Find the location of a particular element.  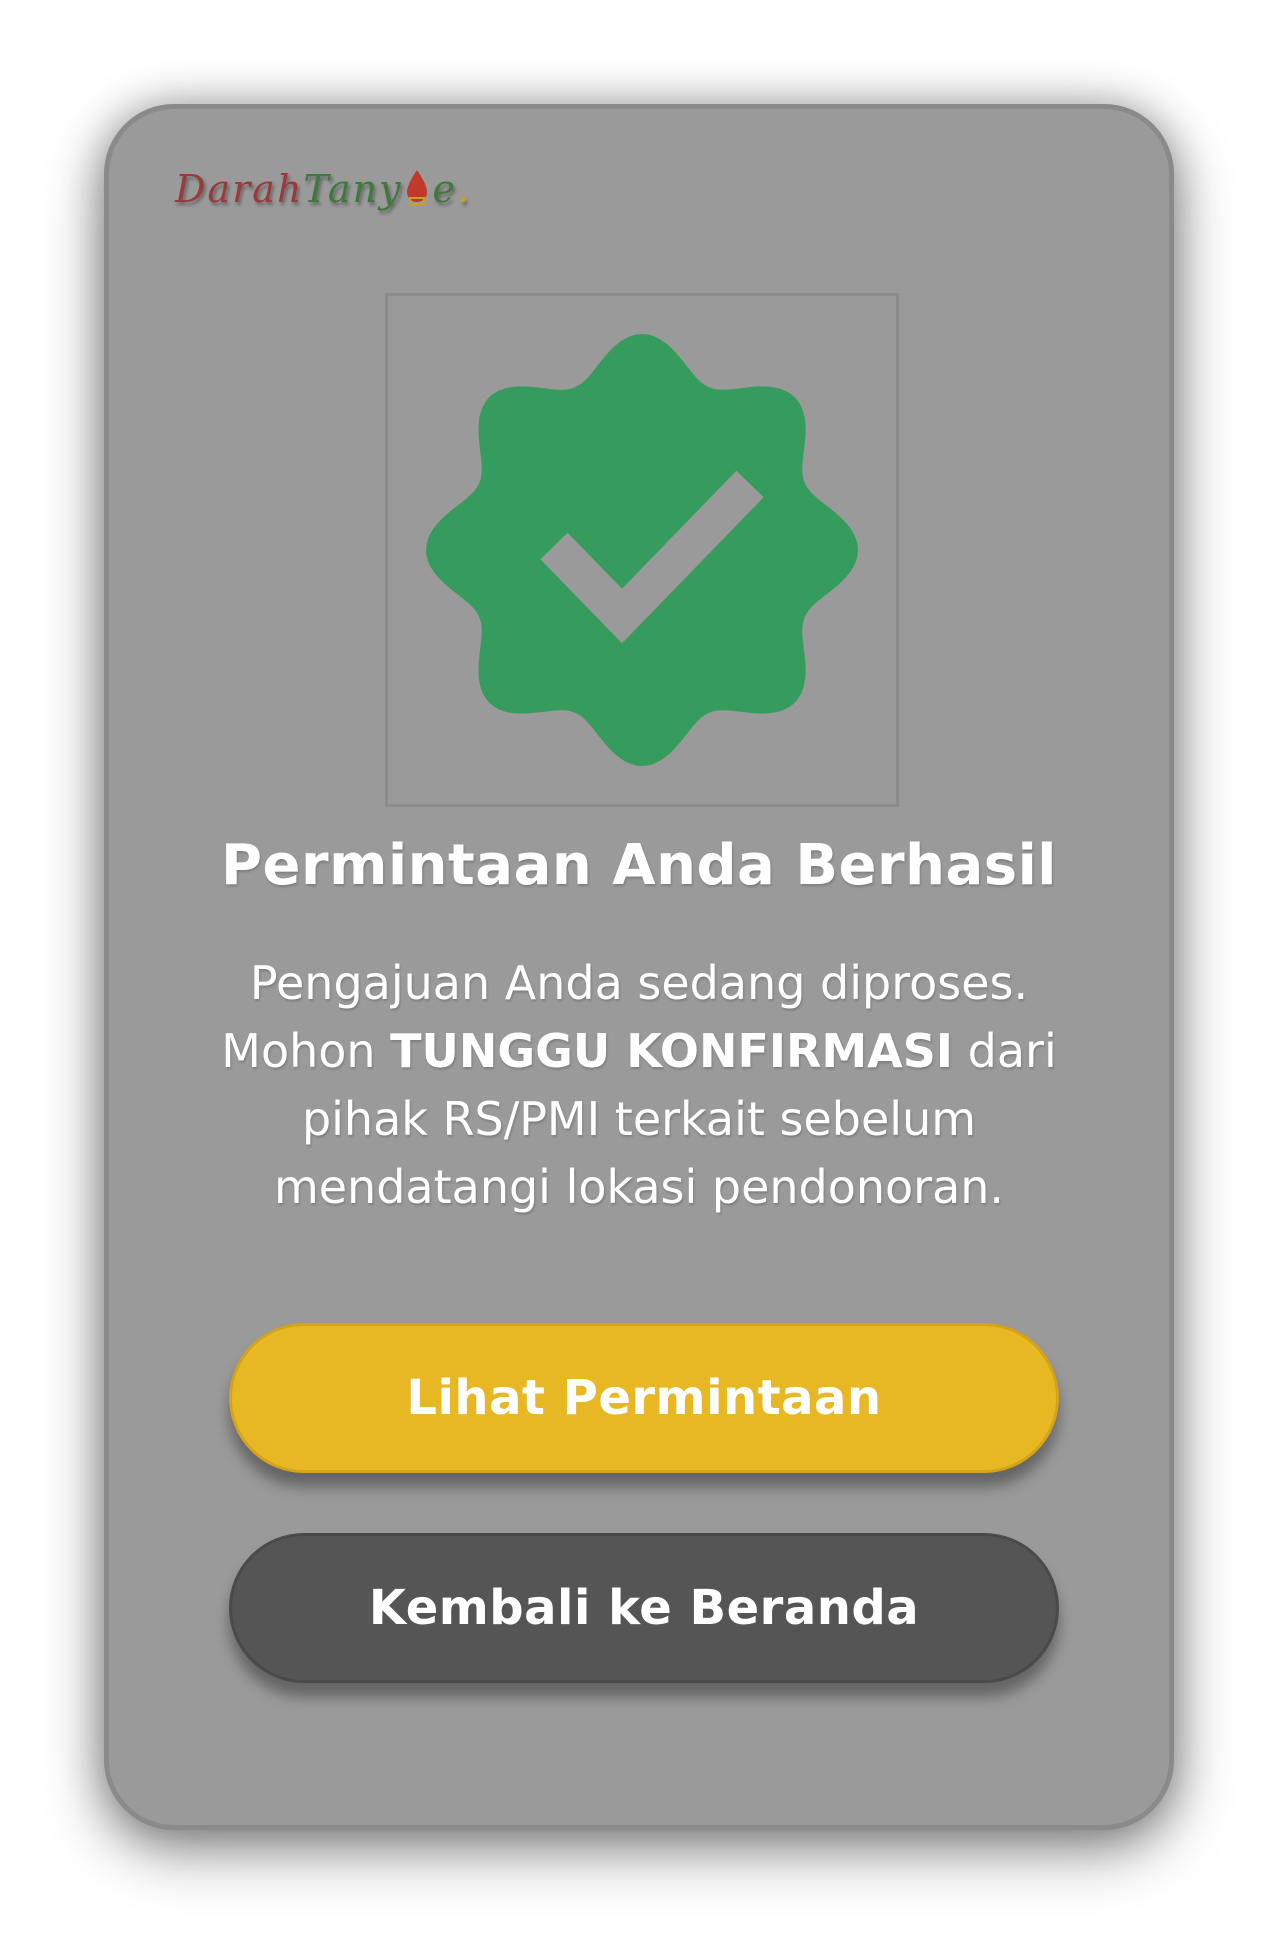

message-emphasis: TUNGGU KONFIRMASI is located at coordinates (672, 1051).